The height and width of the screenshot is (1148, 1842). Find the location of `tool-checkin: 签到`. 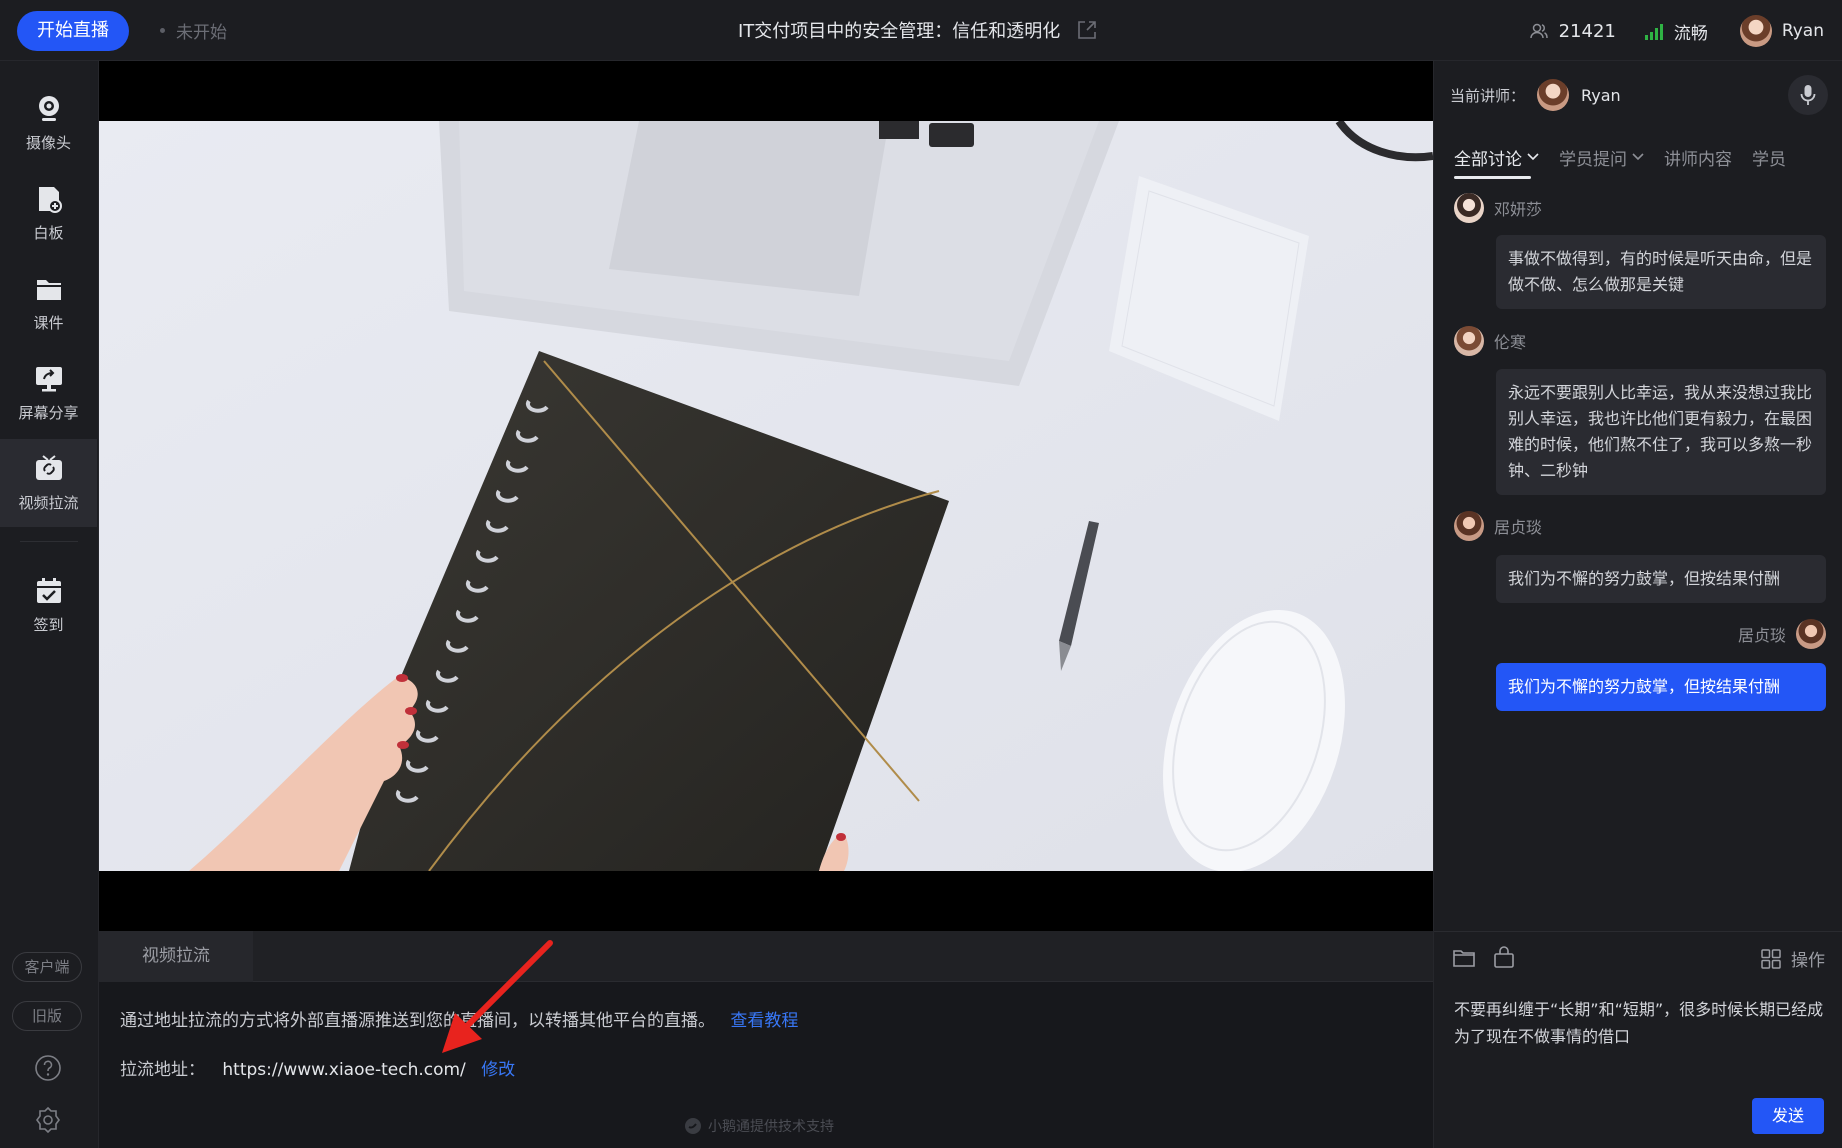

tool-checkin: 签到 is located at coordinates (48, 605).